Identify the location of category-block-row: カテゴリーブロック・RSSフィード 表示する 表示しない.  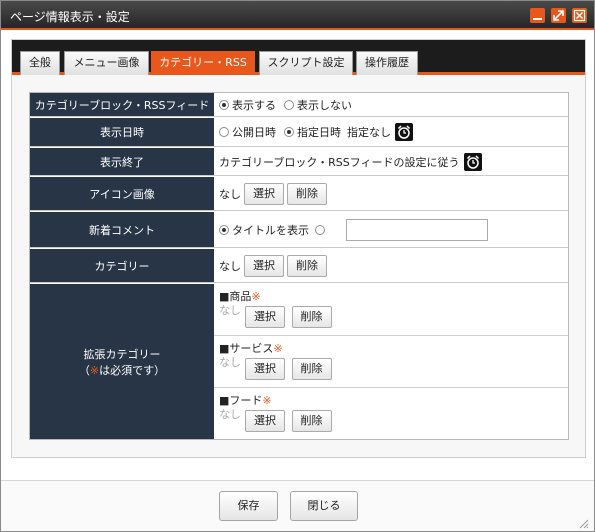
(299, 105).